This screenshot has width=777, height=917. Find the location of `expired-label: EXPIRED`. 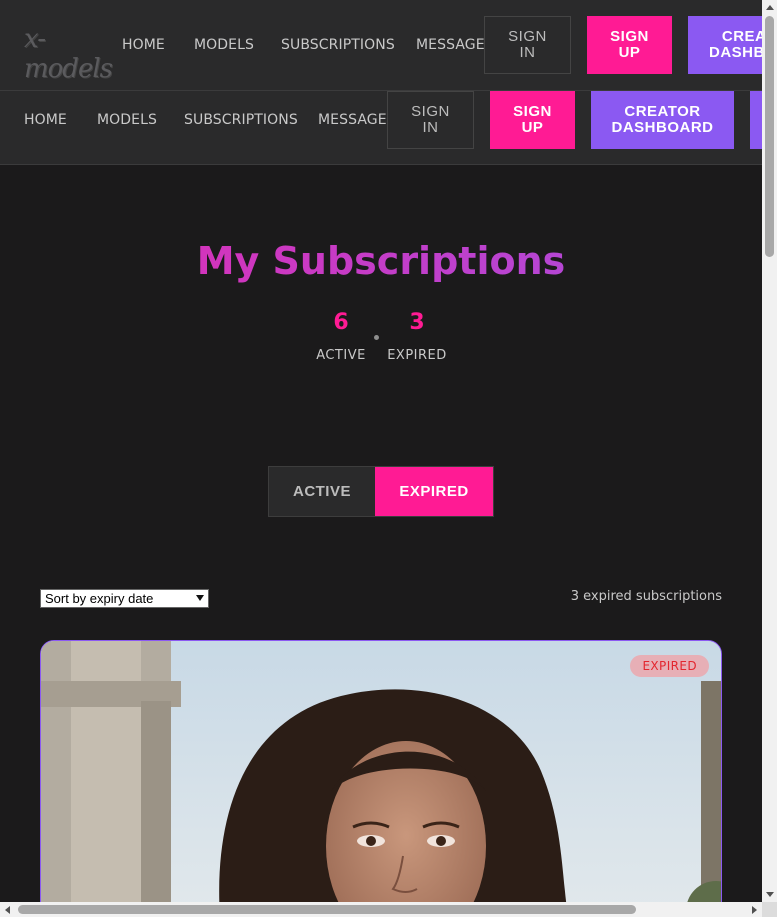

expired-label: EXPIRED is located at coordinates (417, 355).